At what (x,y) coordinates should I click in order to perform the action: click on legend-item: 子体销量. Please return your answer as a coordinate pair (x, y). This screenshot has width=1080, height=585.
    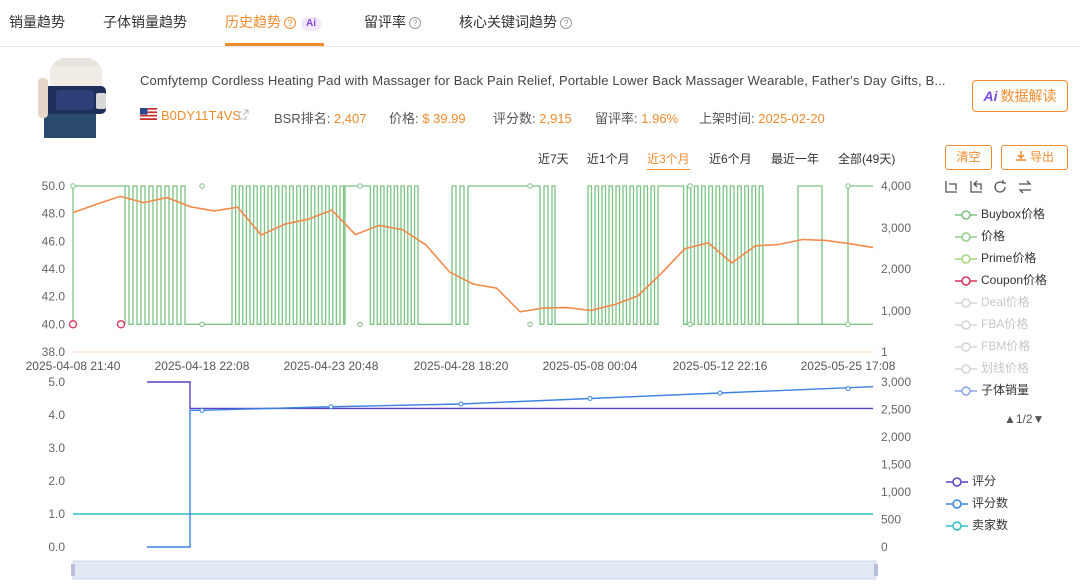
    Looking at the image, I should click on (992, 389).